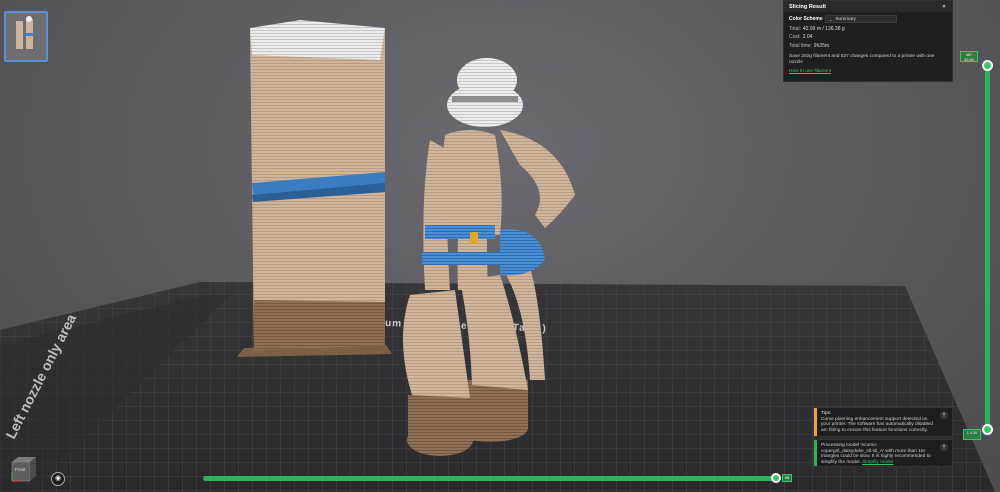  I want to click on result-header: Slicing Result ▼, so click(868, 6).